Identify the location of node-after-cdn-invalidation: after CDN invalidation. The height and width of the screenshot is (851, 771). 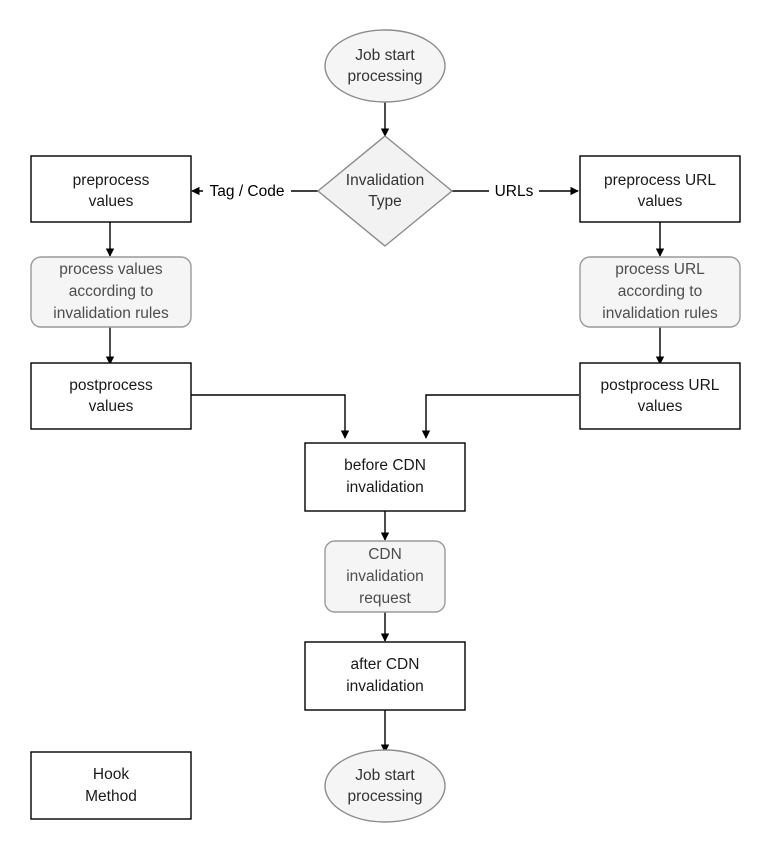
(385, 676).